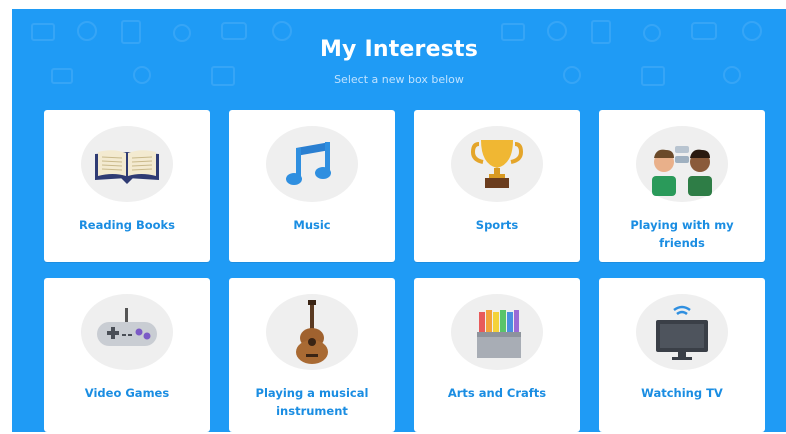  I want to click on guitar-icon, so click(312, 332).